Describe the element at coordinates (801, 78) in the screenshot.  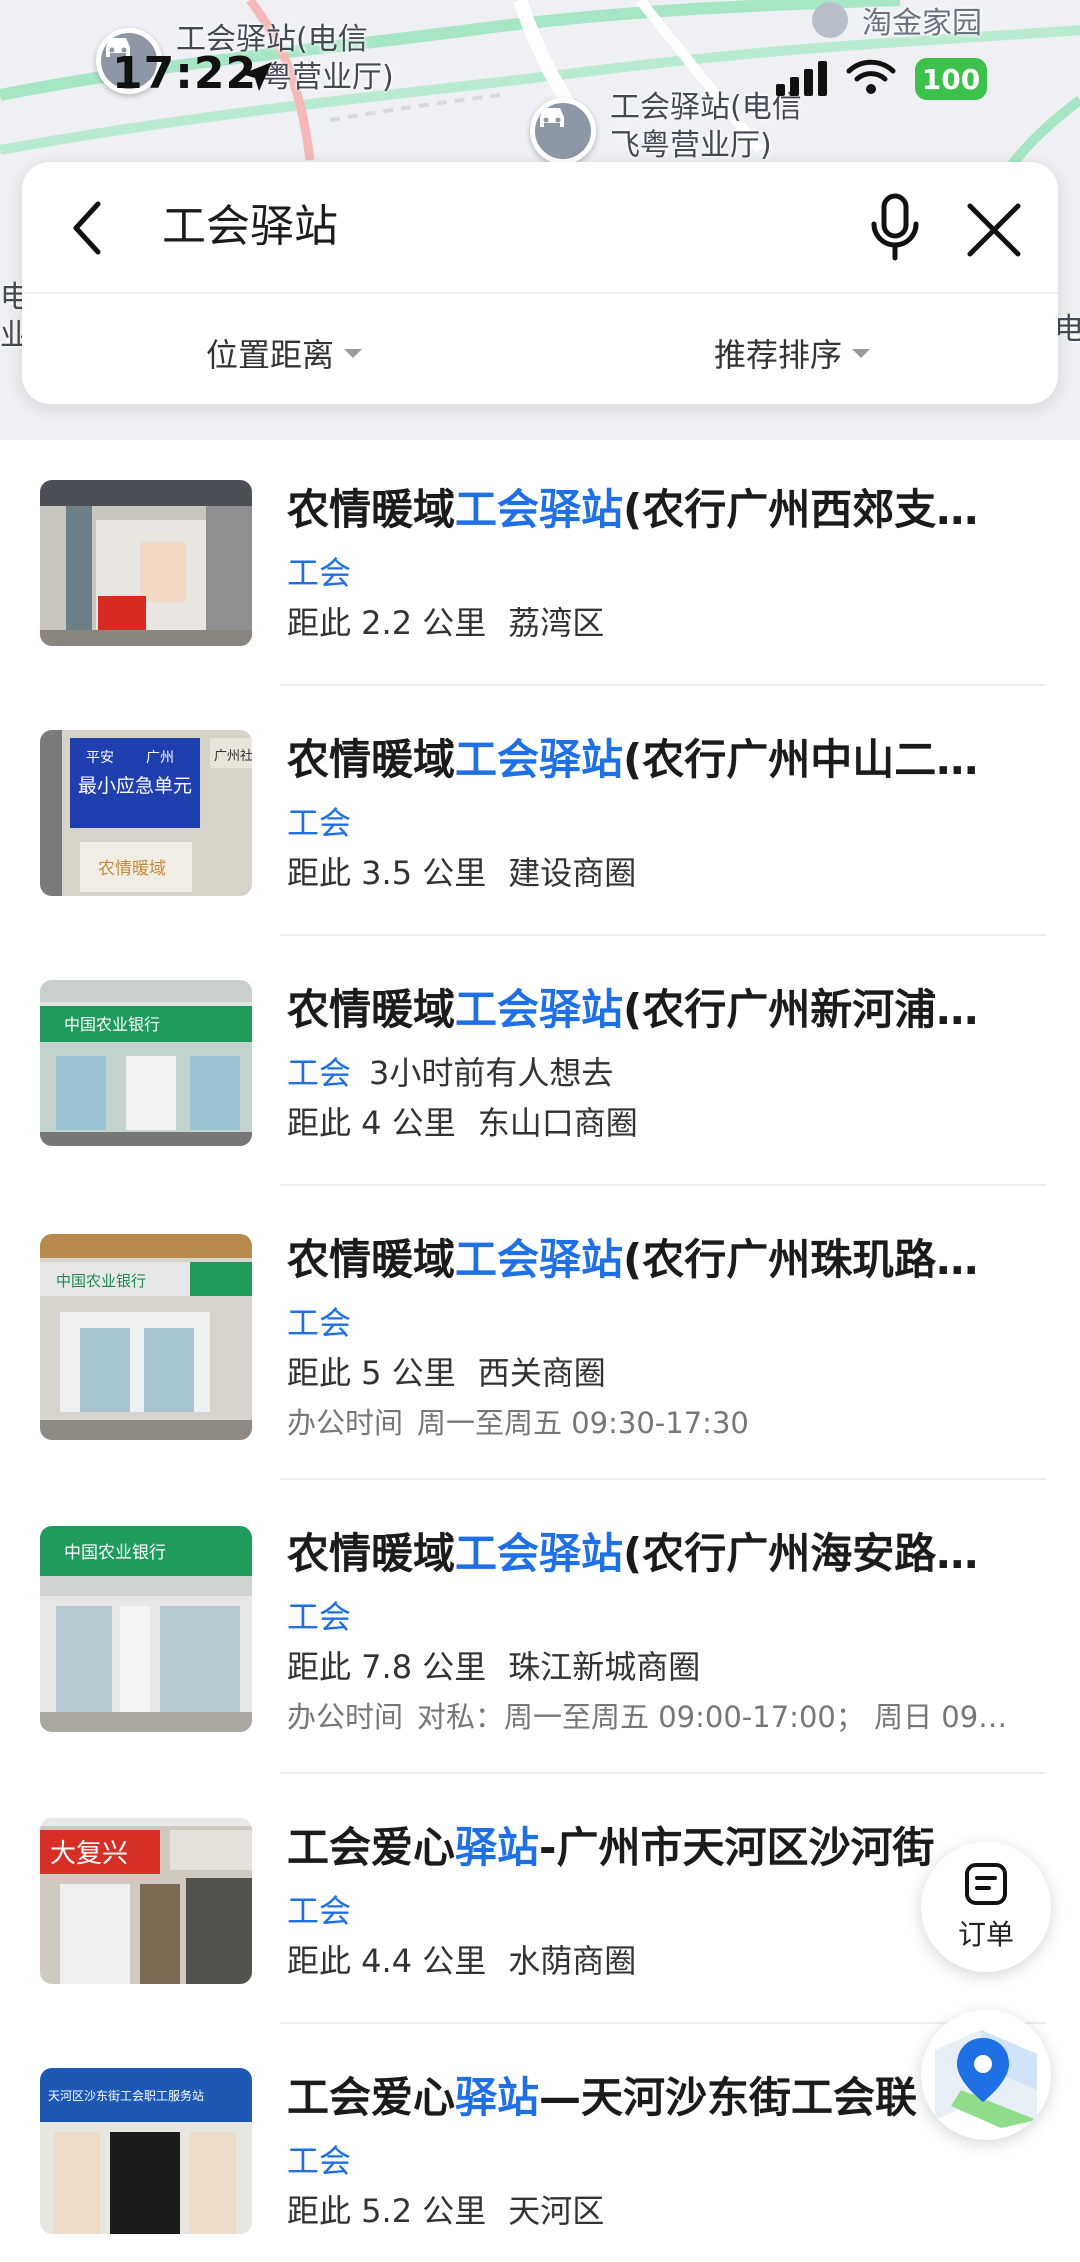
I see `signal-icon` at that location.